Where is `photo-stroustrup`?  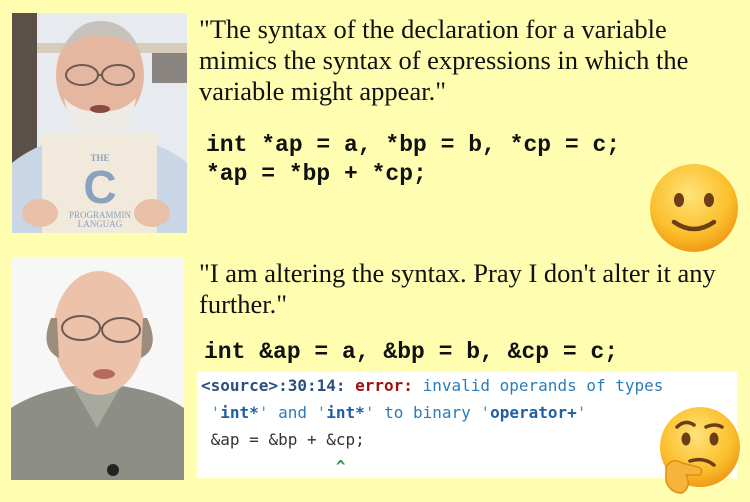
photo-stroustrup is located at coordinates (97, 369).